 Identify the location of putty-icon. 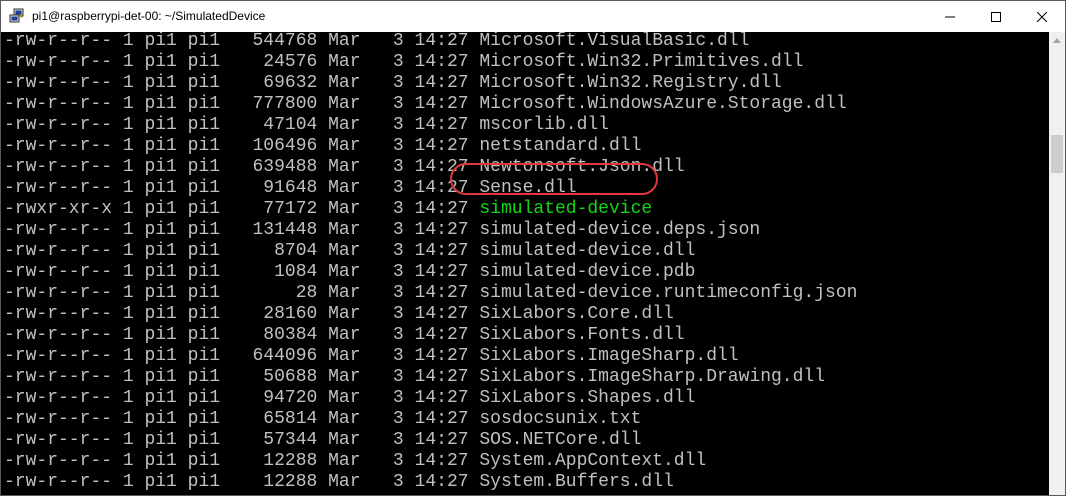
(17, 16).